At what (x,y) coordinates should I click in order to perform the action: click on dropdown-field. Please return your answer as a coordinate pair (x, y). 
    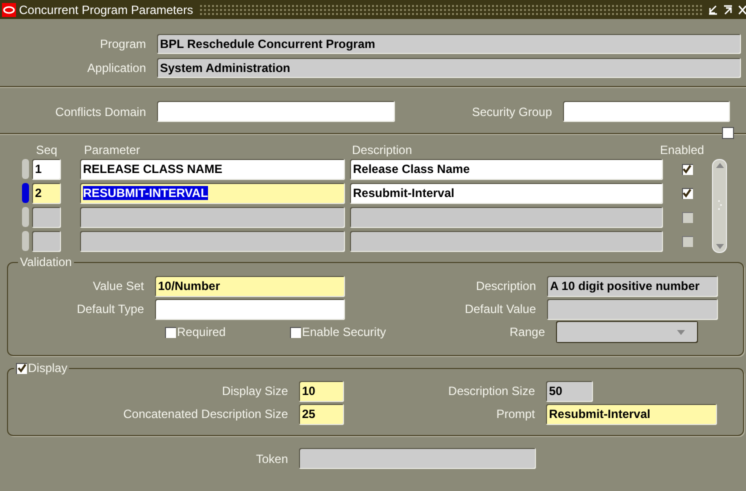
    Looking at the image, I should click on (627, 332).